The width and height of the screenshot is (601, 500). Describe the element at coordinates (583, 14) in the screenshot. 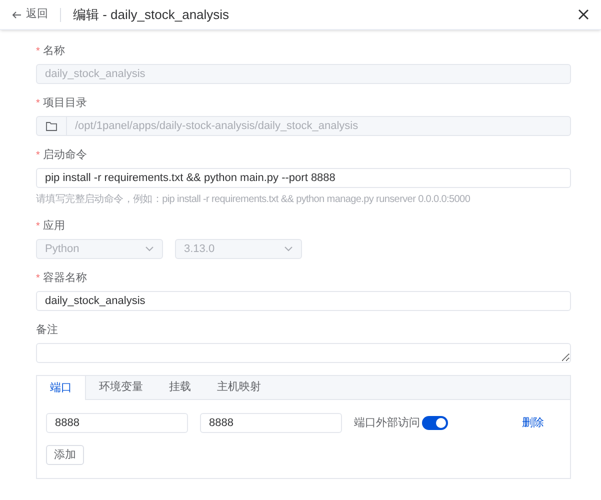

I see `close-icon` at that location.